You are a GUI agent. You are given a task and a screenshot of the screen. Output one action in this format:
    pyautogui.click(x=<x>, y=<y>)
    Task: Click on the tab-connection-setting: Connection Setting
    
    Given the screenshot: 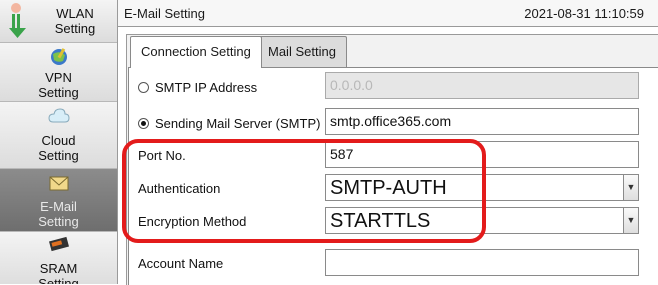 What is the action you would take?
    pyautogui.click(x=196, y=52)
    